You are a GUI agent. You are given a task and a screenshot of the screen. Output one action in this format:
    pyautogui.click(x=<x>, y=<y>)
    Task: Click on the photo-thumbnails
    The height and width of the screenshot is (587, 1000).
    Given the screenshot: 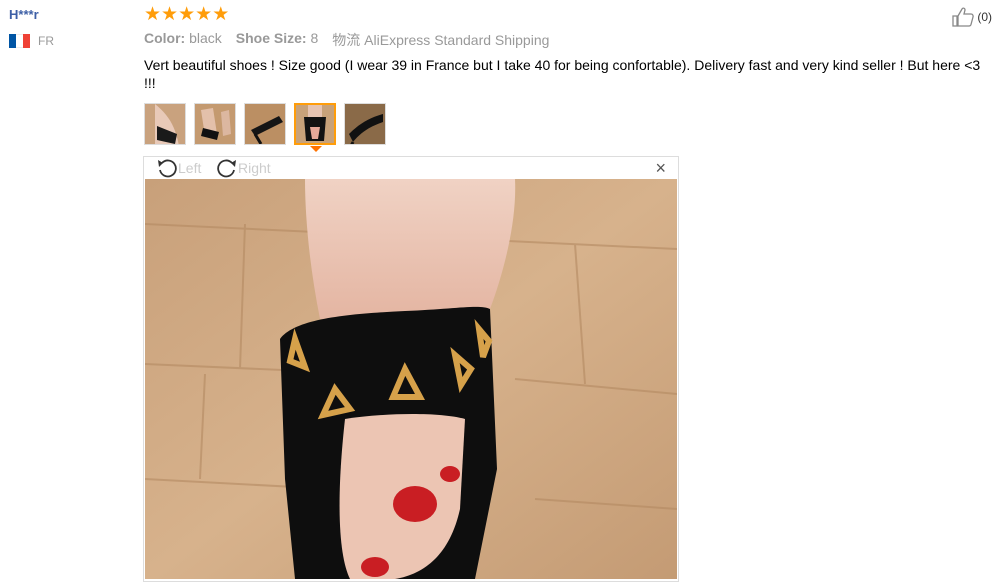 What is the action you would take?
    pyautogui.click(x=269, y=124)
    